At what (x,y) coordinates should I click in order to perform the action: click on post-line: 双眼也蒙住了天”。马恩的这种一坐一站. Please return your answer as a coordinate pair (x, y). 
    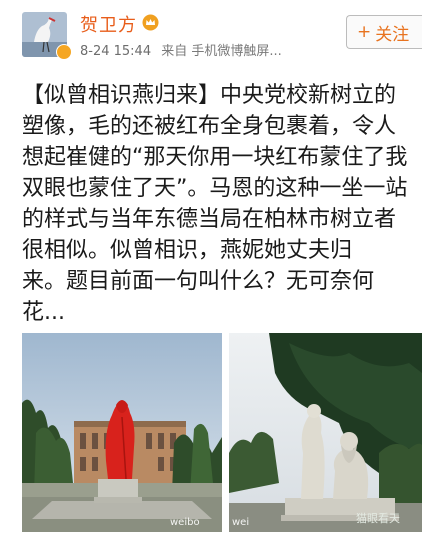
    Looking at the image, I should click on (215, 188).